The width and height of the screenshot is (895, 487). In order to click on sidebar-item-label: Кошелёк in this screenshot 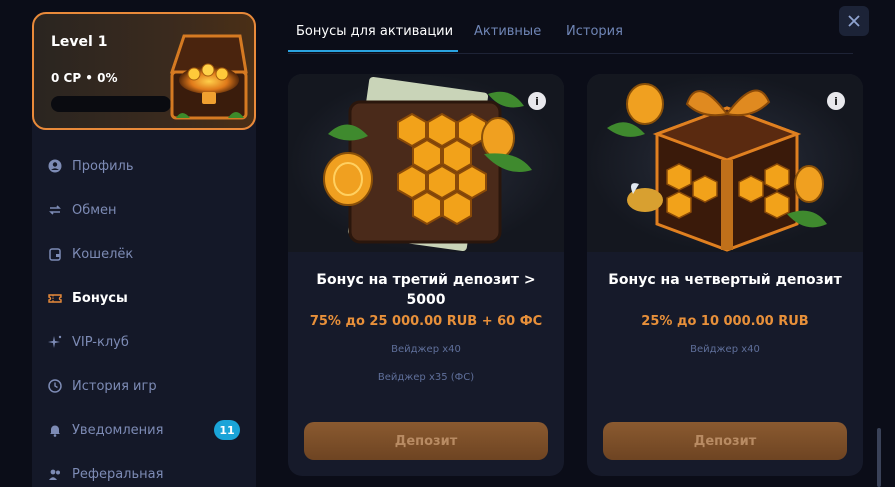, I will do `click(103, 254)`.